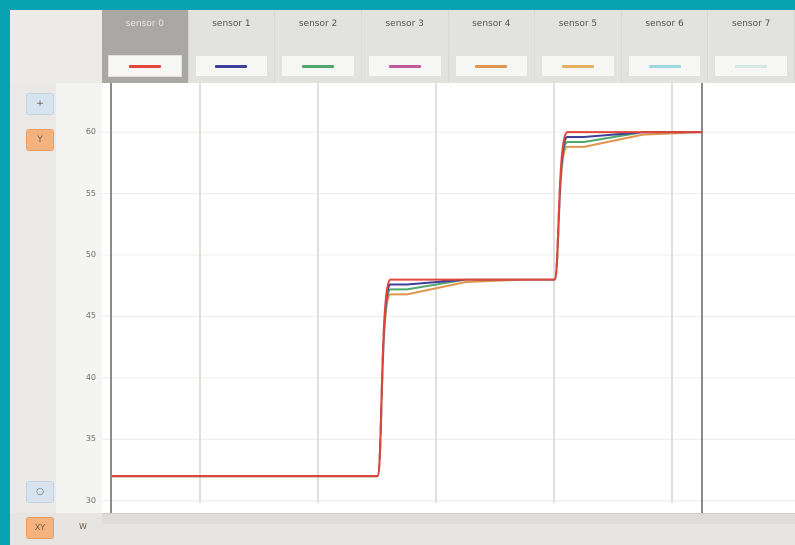 This screenshot has height=545, width=795. Describe the element at coordinates (90, 377) in the screenshot. I see `y-tick-label: 40` at that location.